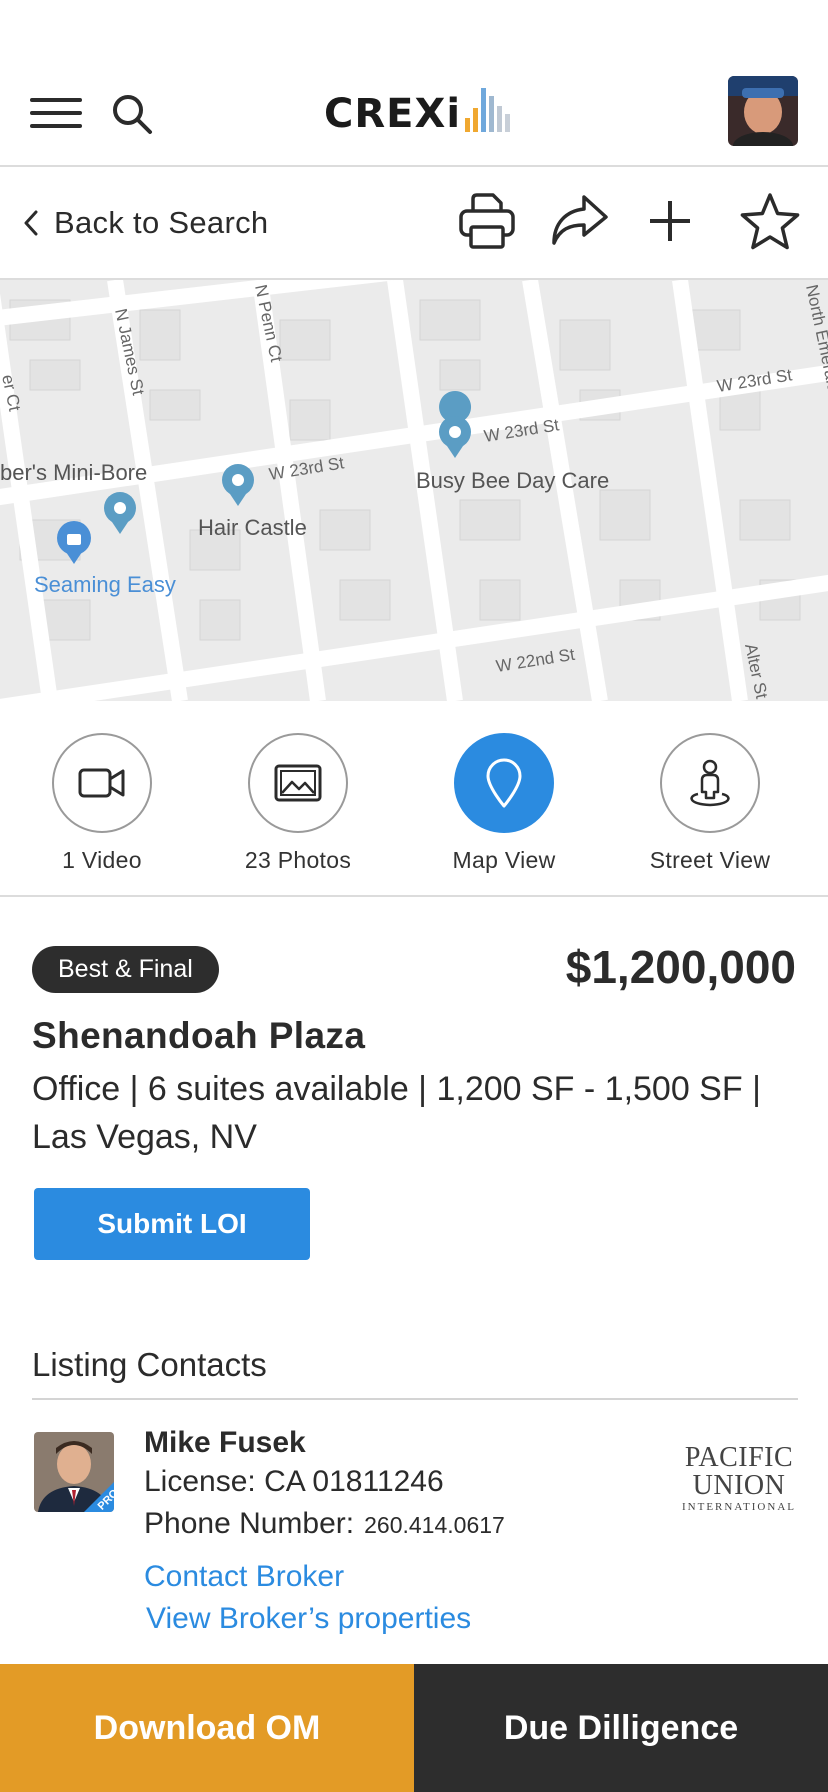 The image size is (828, 1792). What do you see at coordinates (670, 221) in the screenshot?
I see `plus-icon` at bounding box center [670, 221].